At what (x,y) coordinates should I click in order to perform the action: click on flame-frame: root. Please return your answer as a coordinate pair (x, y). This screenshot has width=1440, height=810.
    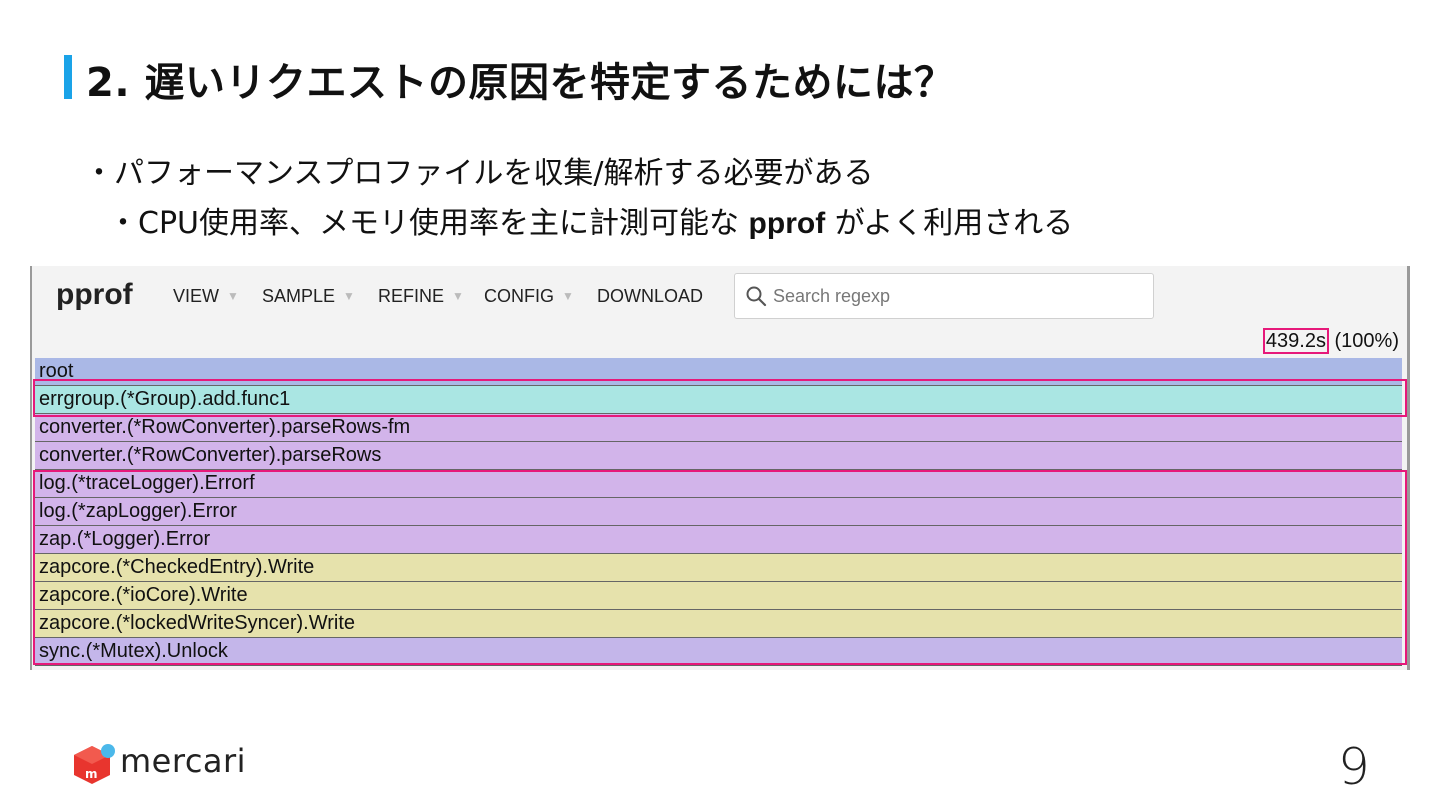
    Looking at the image, I should click on (718, 372).